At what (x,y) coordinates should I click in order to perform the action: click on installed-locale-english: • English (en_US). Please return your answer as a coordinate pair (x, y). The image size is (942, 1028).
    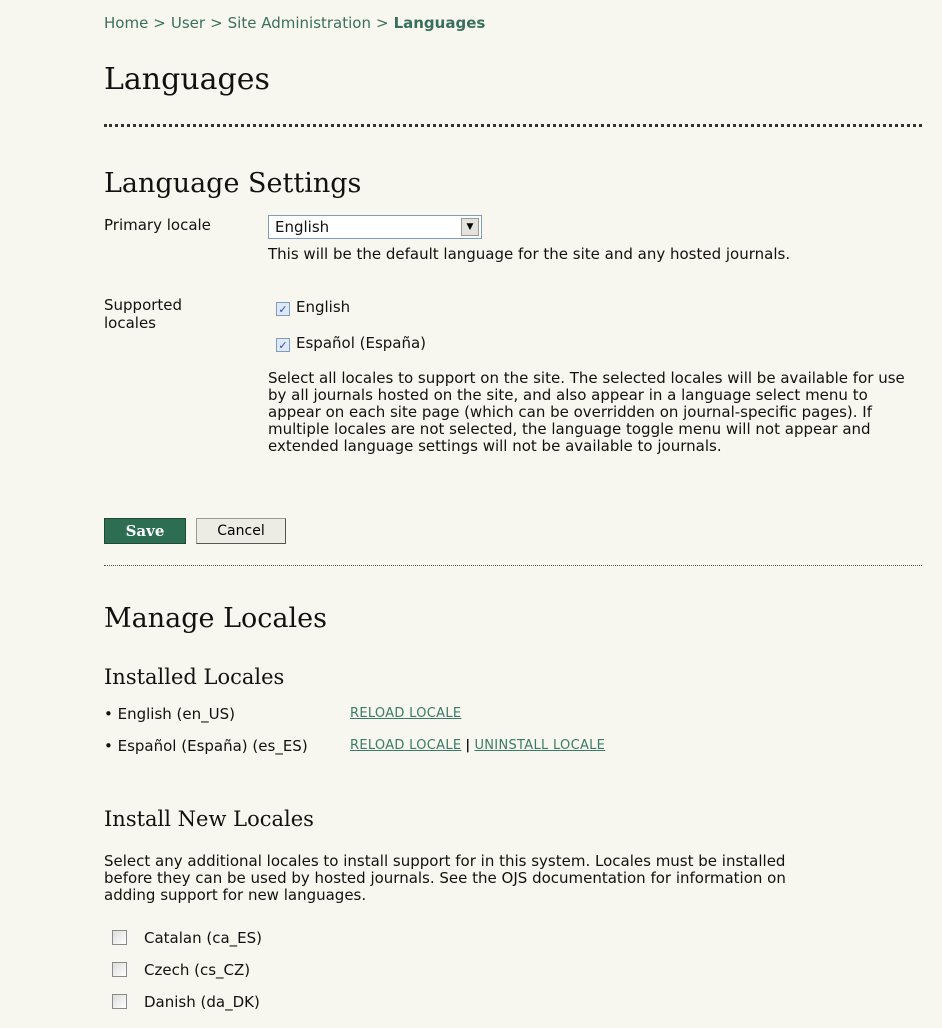
    Looking at the image, I should click on (169, 714).